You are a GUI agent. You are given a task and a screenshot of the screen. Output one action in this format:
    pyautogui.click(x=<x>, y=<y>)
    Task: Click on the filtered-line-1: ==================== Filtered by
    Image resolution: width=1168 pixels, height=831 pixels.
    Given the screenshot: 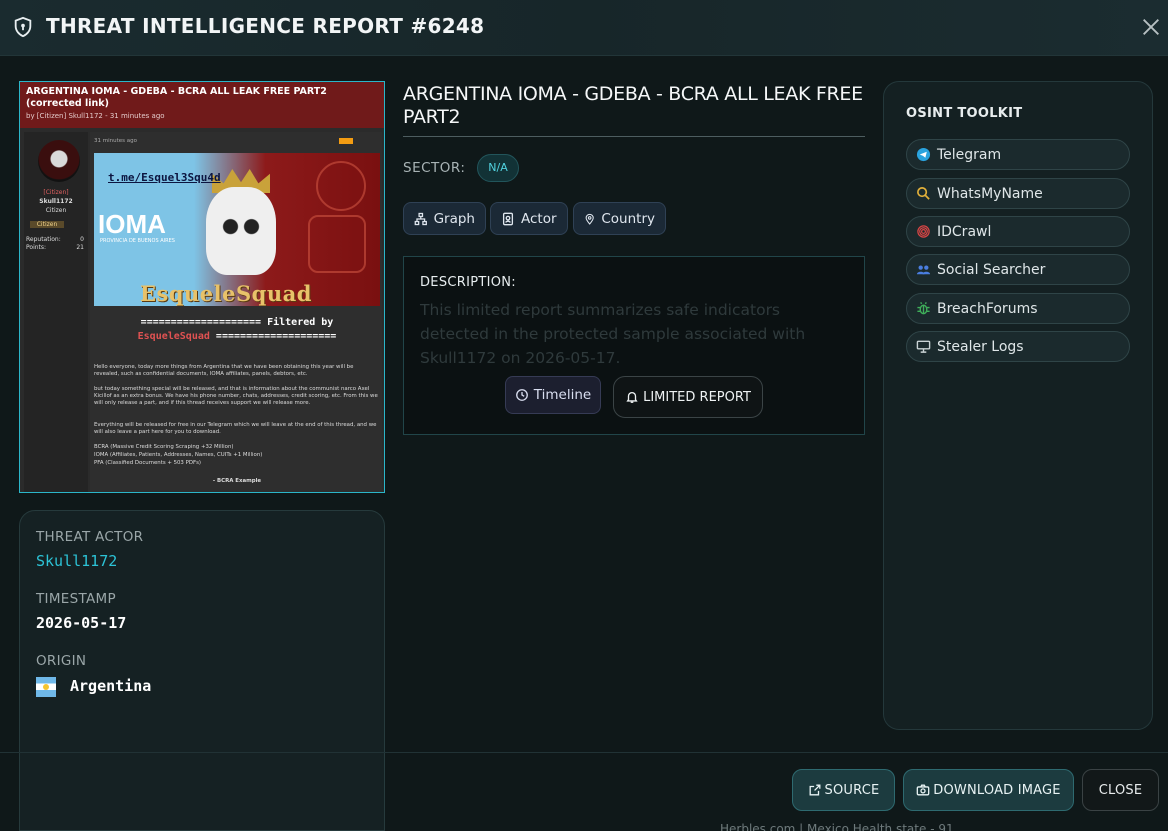 What is the action you would take?
    pyautogui.click(x=237, y=322)
    